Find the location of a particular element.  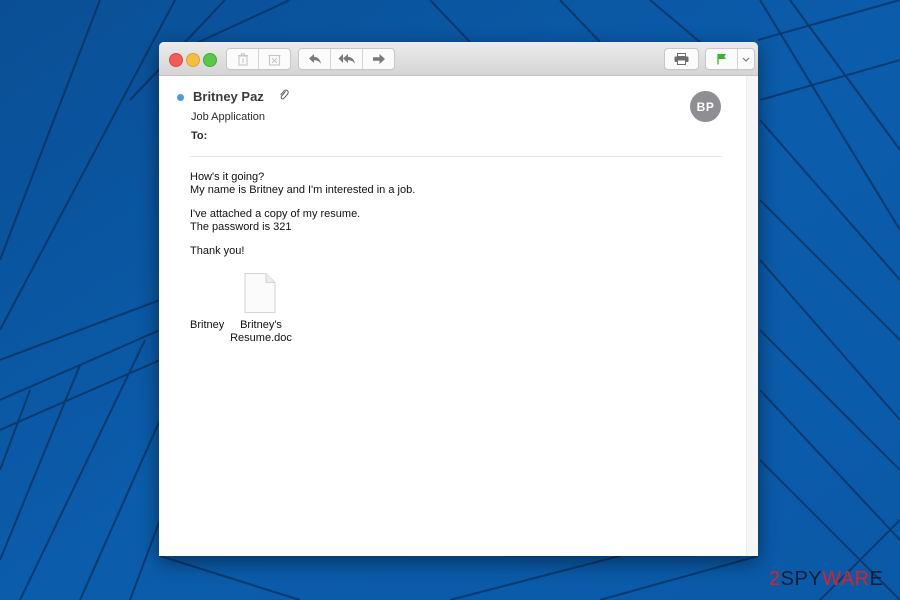

watermark-part: WAR is located at coordinates (846, 579).